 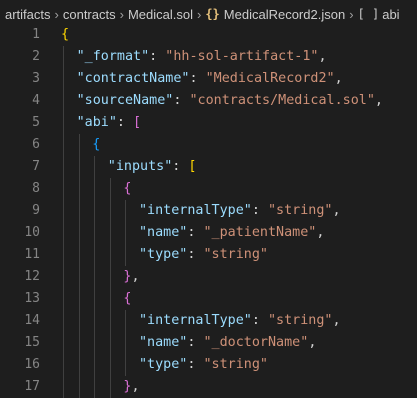 I want to click on line-number: 15, so click(x=32, y=342).